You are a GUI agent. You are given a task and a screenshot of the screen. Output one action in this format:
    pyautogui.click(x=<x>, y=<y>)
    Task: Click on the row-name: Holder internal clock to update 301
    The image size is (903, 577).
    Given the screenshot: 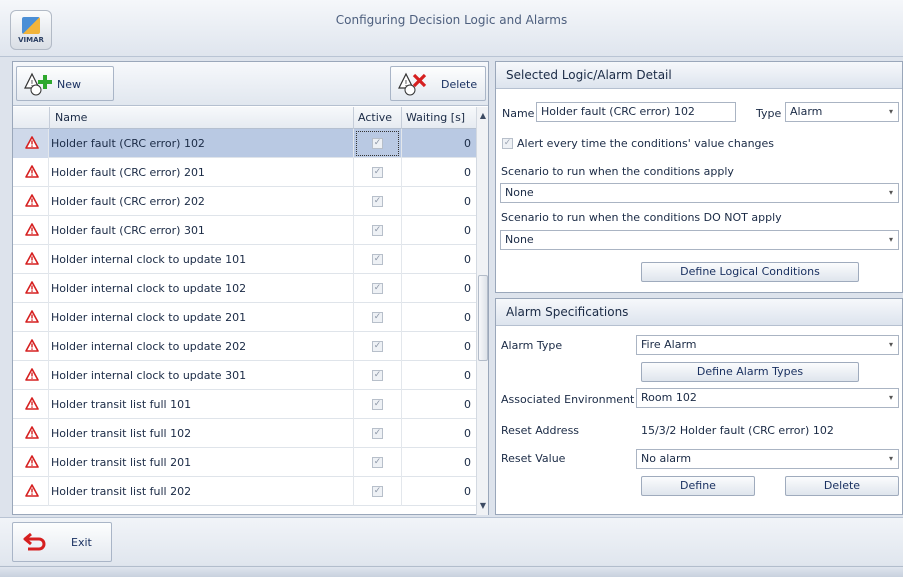 What is the action you would take?
    pyautogui.click(x=201, y=375)
    